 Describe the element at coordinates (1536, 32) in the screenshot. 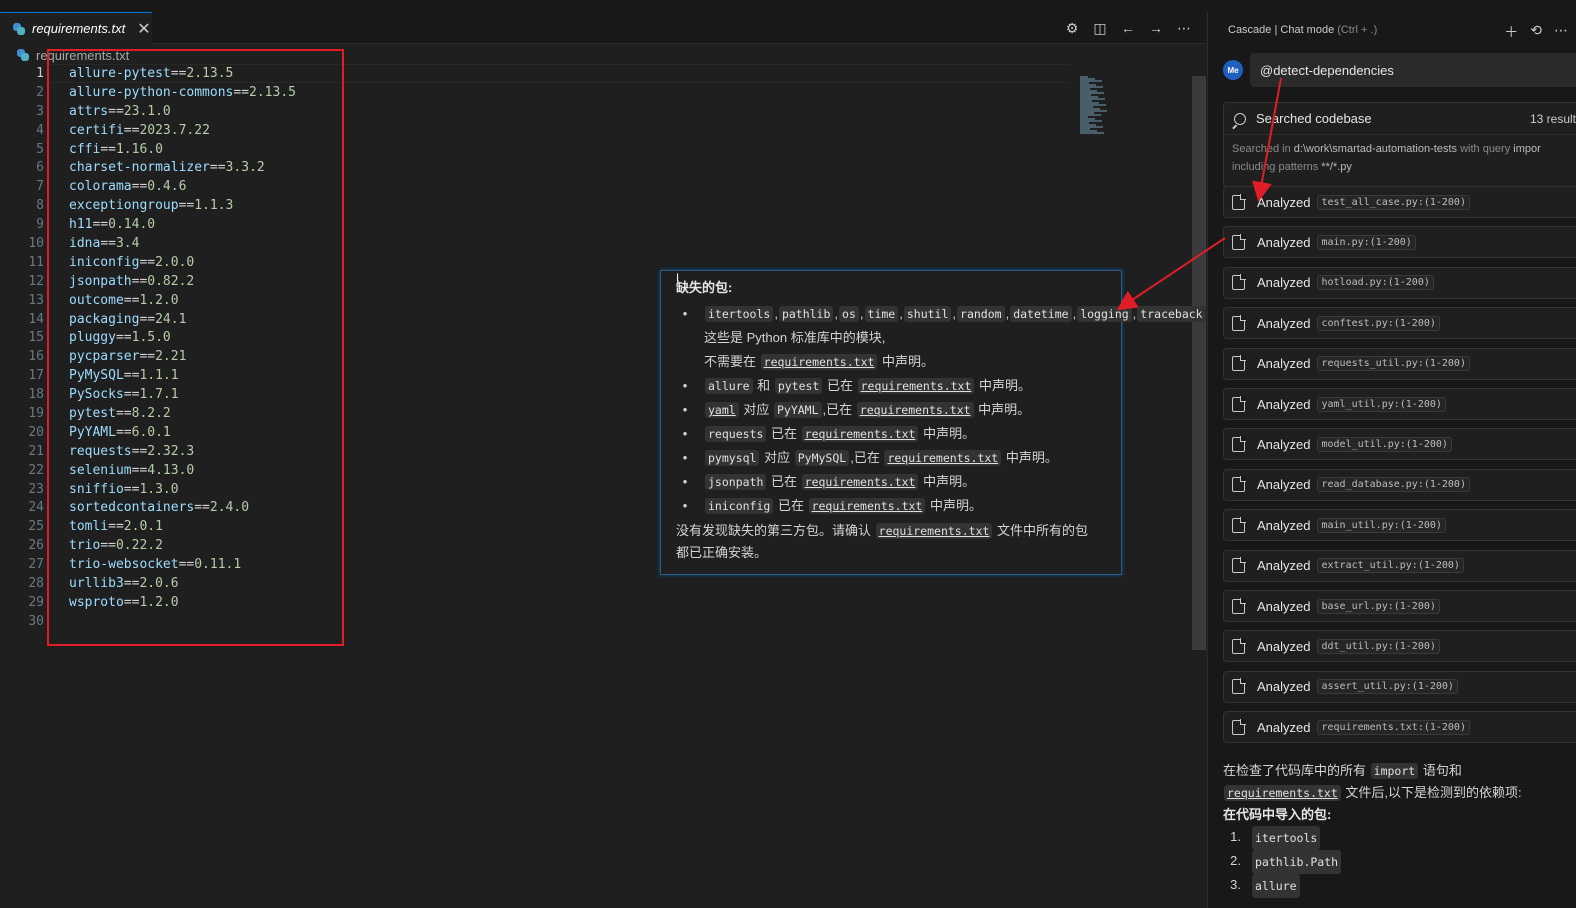

I see `history-icon: ⟲` at that location.